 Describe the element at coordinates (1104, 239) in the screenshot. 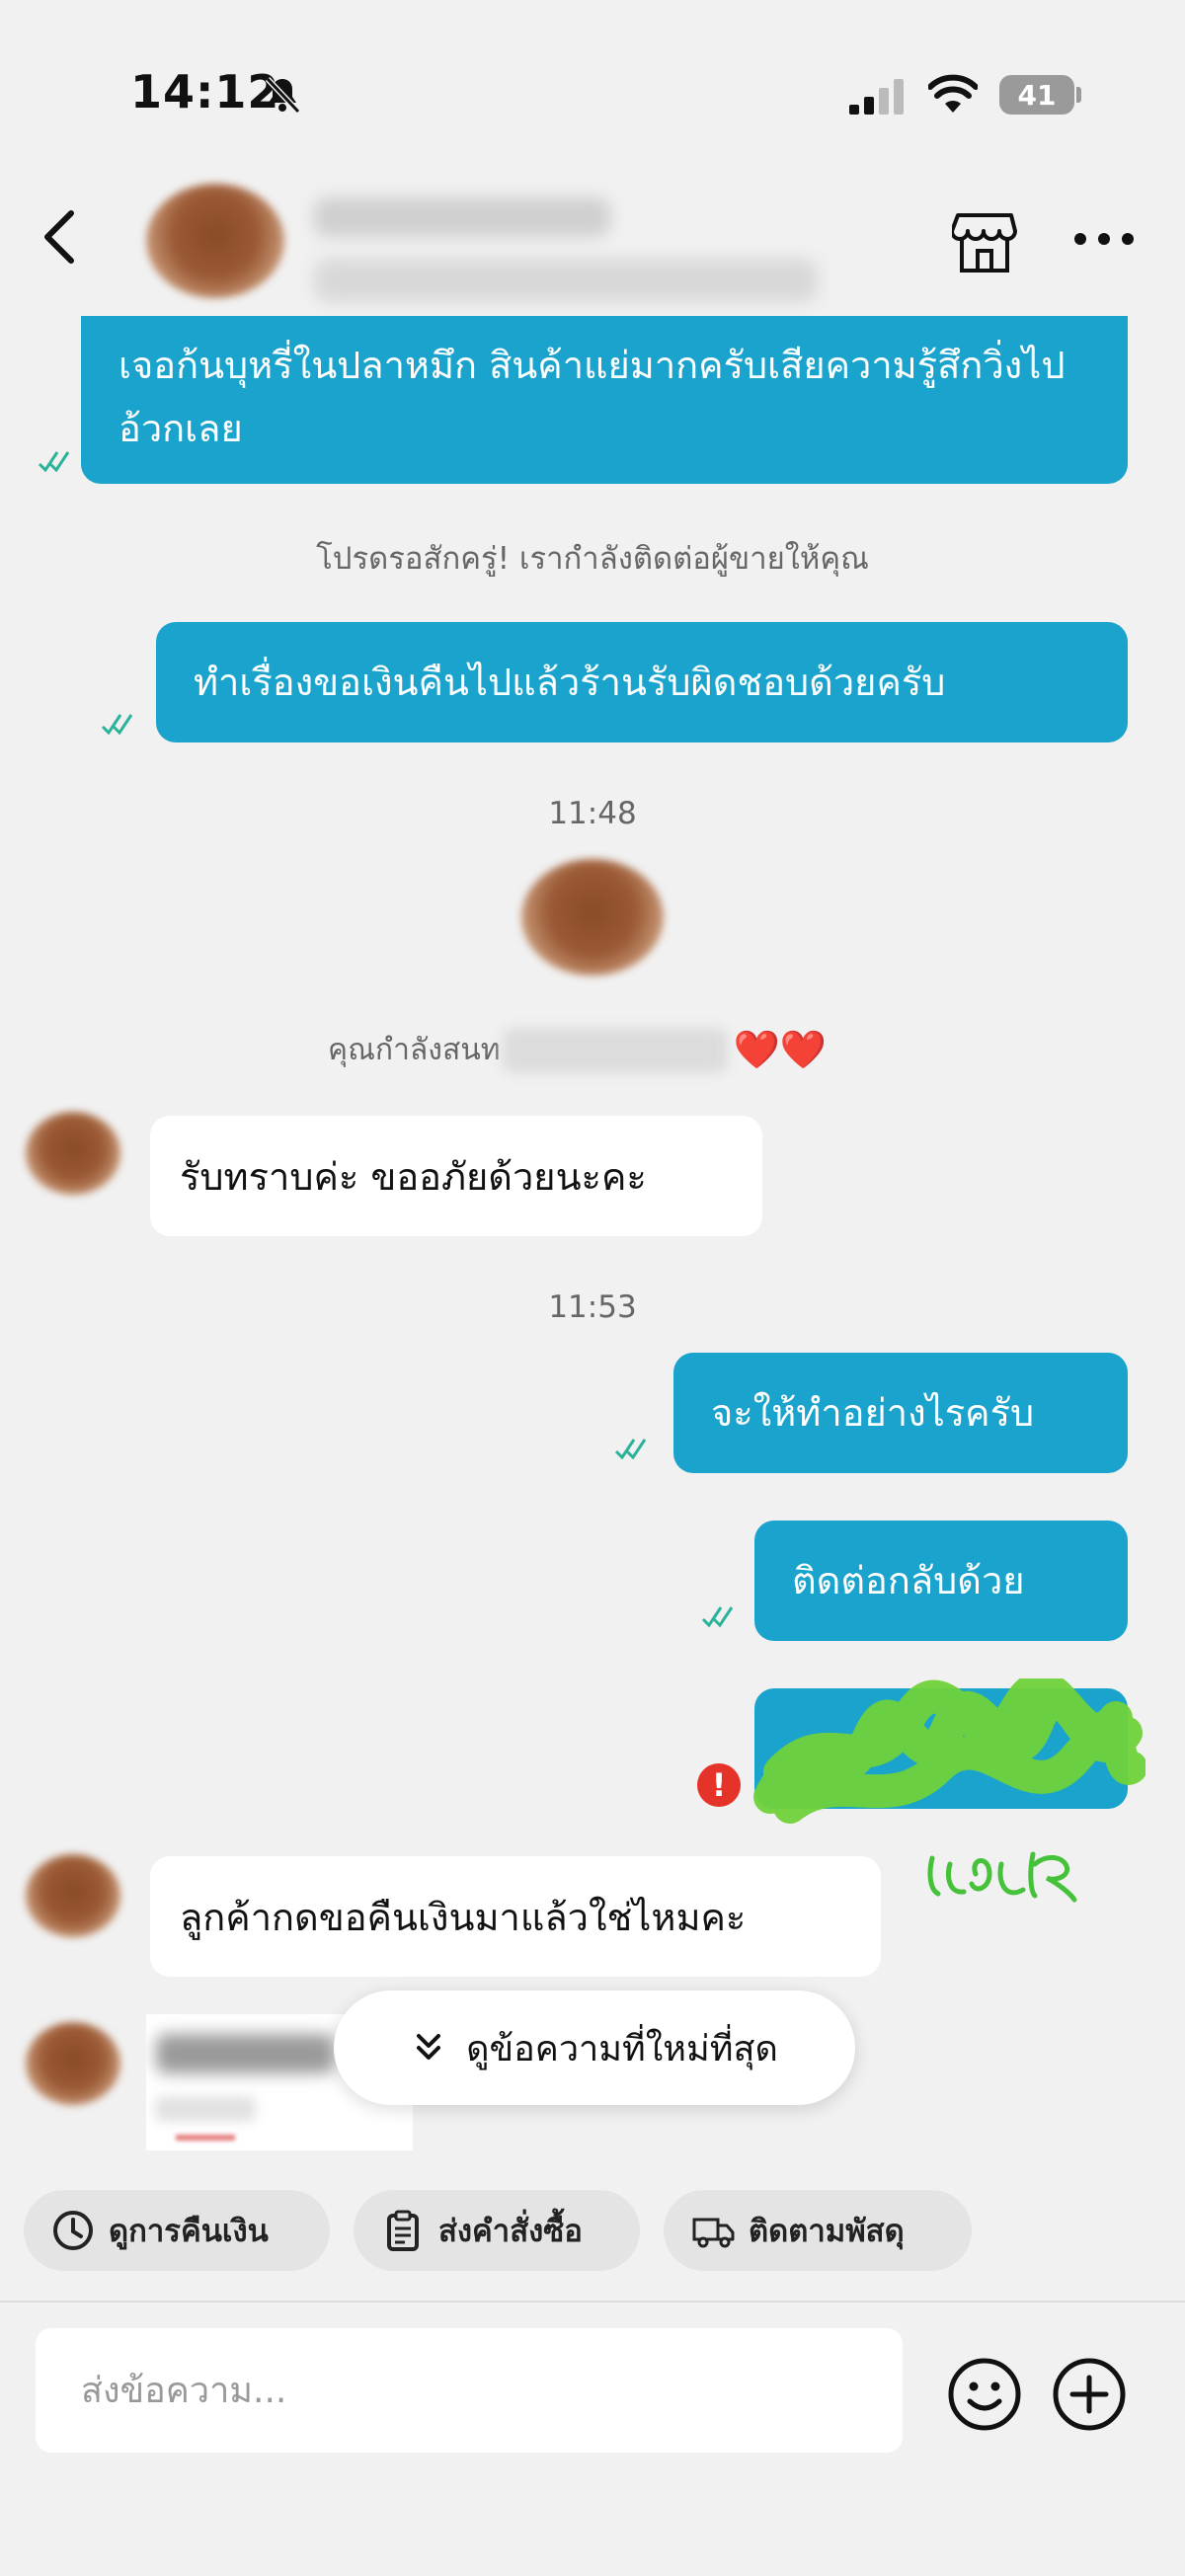

I see `more-options-icon` at that location.